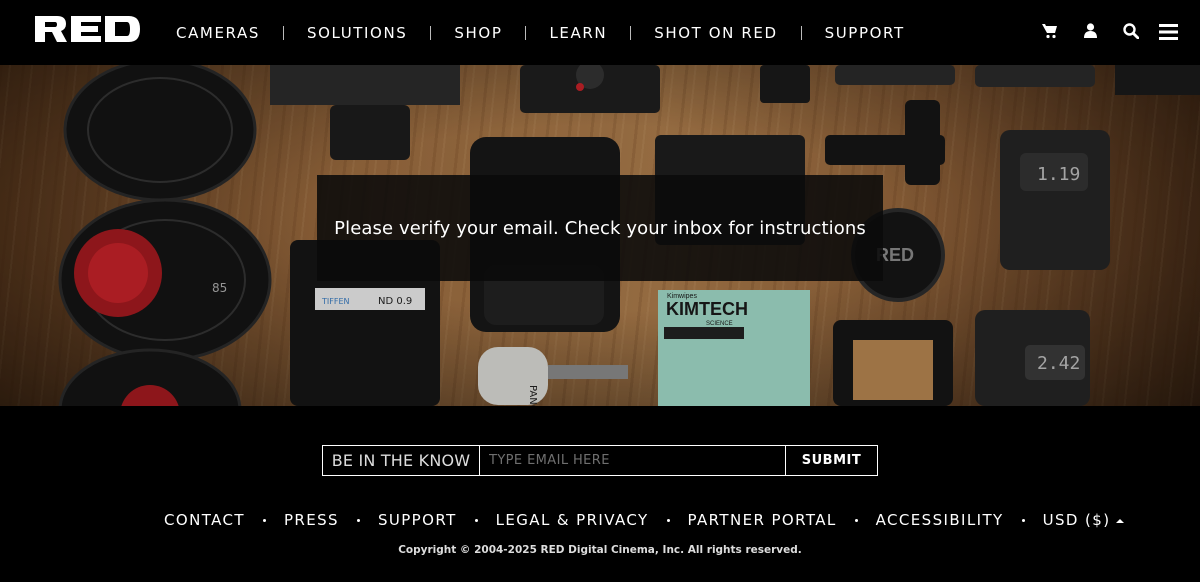 The width and height of the screenshot is (1200, 582). Describe the element at coordinates (633, 460) in the screenshot. I see `email-input` at that location.